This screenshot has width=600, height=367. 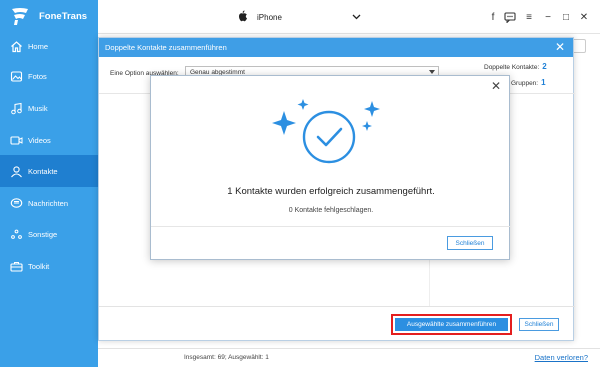 I want to click on sidebar-item-label: Sonstige, so click(x=43, y=234).